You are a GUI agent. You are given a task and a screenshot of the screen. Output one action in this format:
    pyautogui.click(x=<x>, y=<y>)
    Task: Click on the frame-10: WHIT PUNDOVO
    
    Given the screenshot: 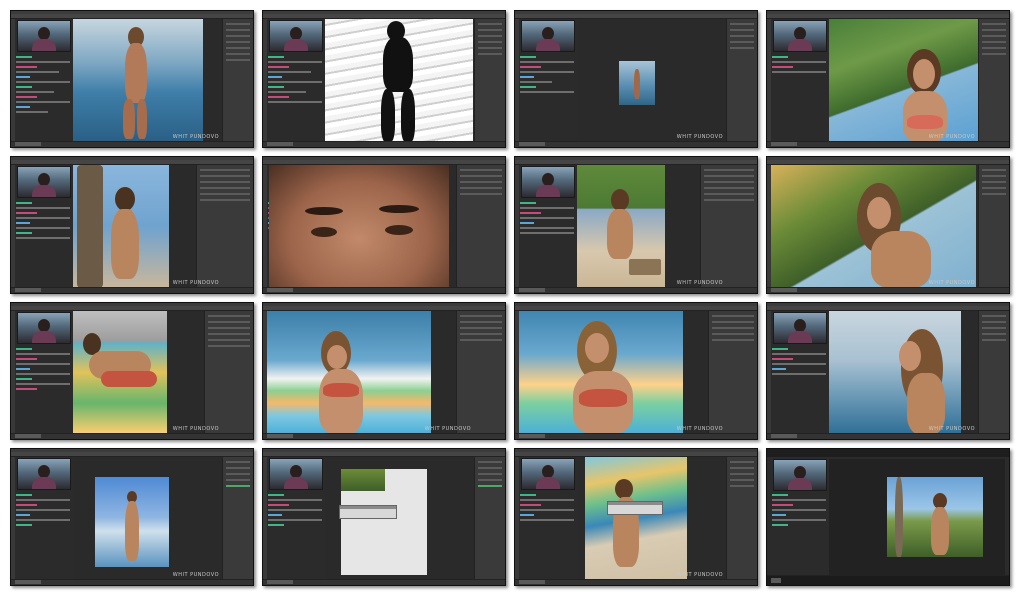 What is the action you would take?
    pyautogui.click(x=384, y=371)
    